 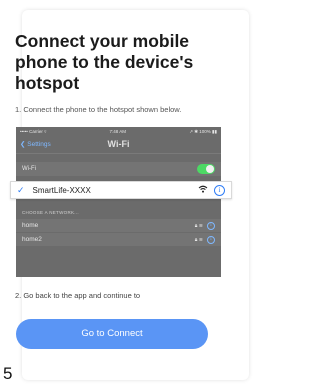 I want to click on network-name: home2, so click(x=32, y=239).